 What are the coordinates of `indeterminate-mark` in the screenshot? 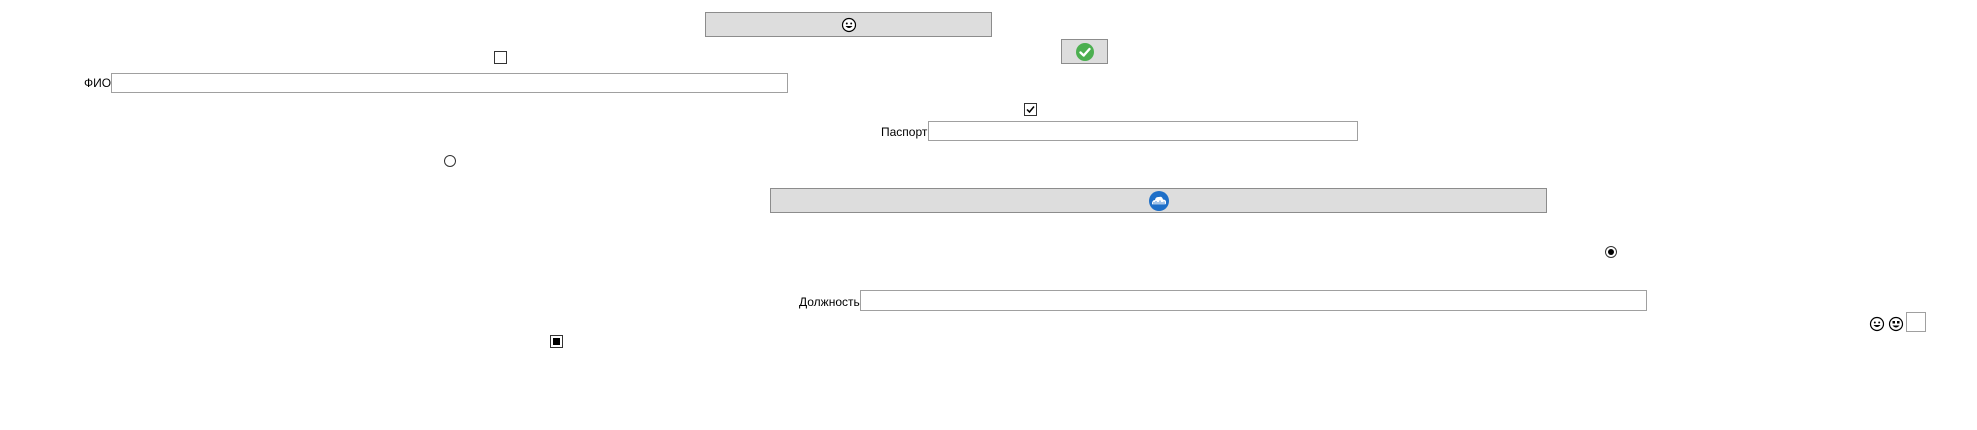 It's located at (556, 341).